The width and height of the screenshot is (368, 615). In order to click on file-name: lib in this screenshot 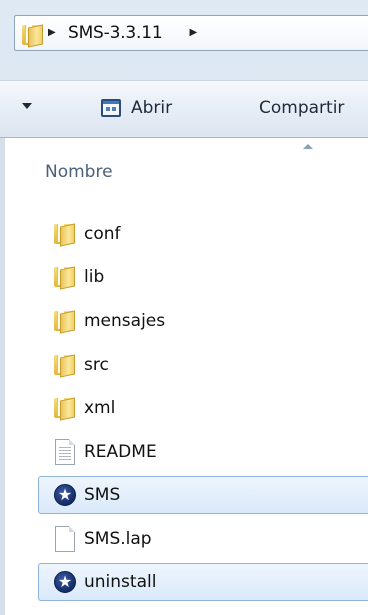, I will do `click(94, 277)`.